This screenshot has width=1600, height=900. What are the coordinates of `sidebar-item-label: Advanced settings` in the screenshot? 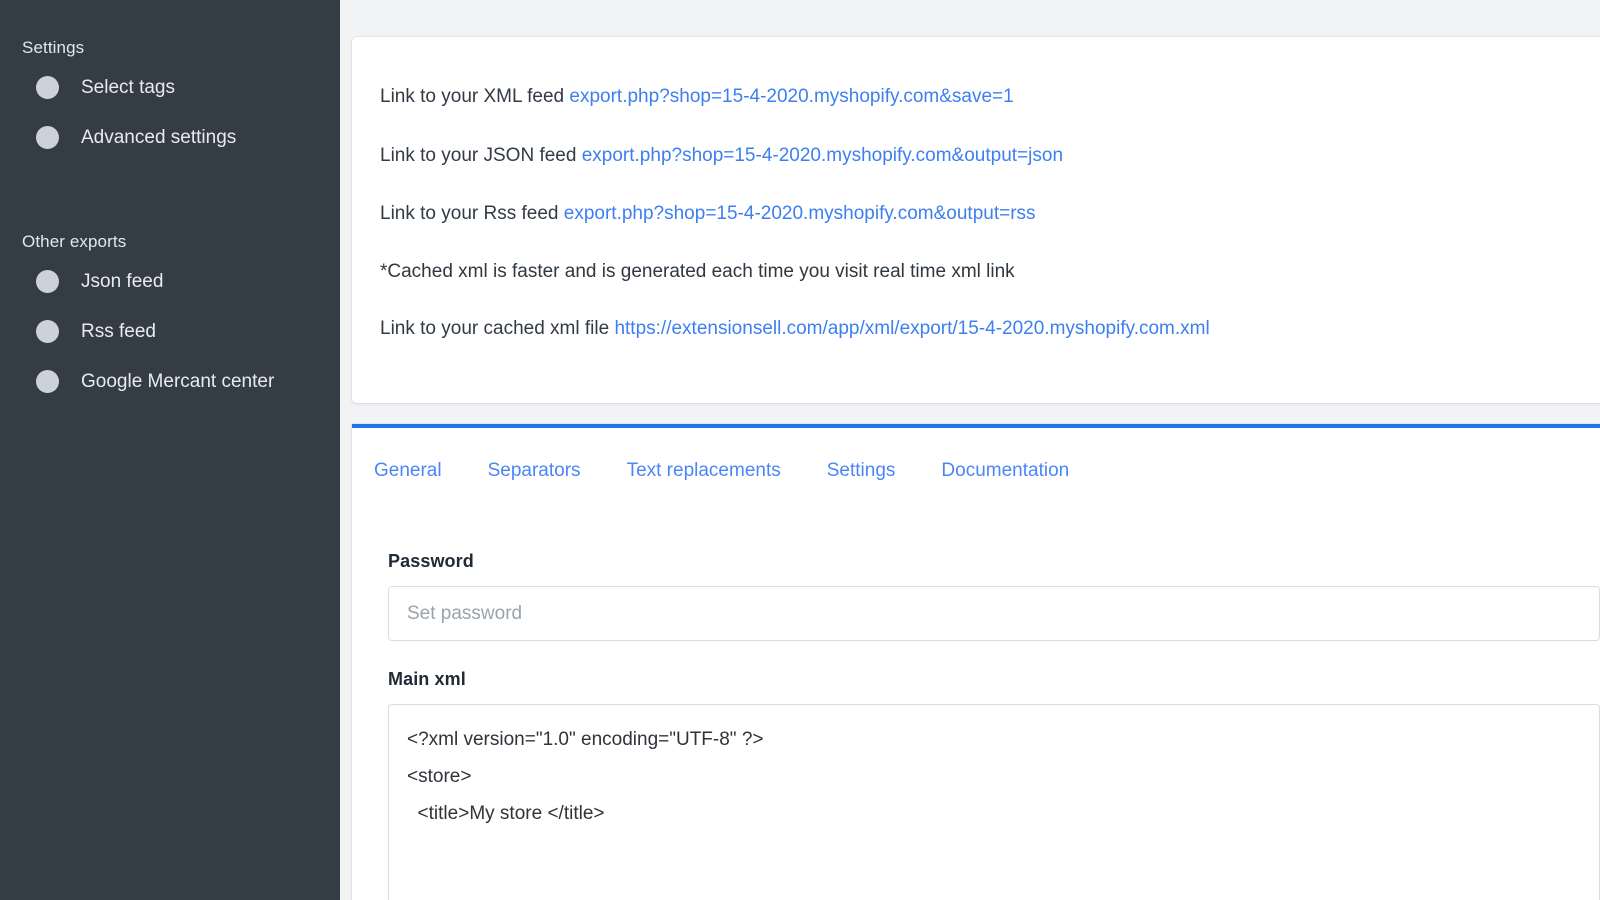 It's located at (159, 137).